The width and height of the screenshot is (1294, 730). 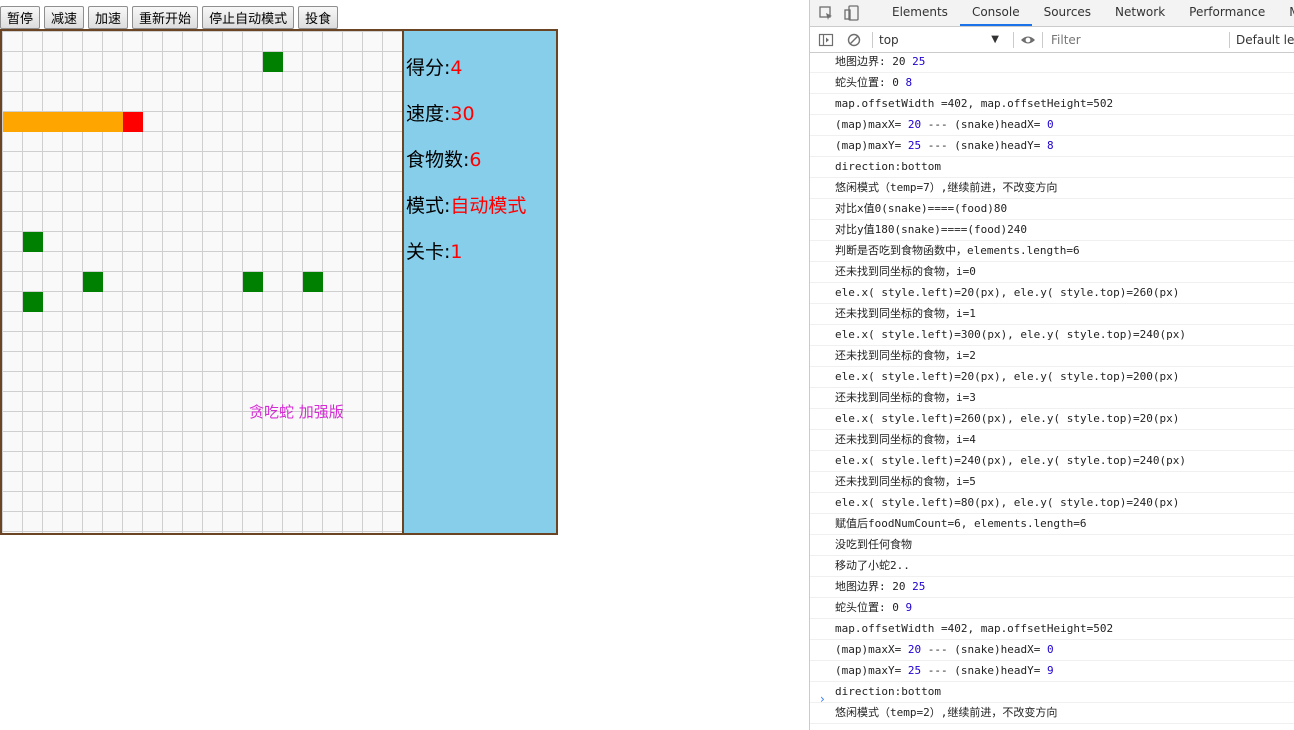 What do you see at coordinates (108, 17) in the screenshot?
I see `speed-up-button: 加速` at bounding box center [108, 17].